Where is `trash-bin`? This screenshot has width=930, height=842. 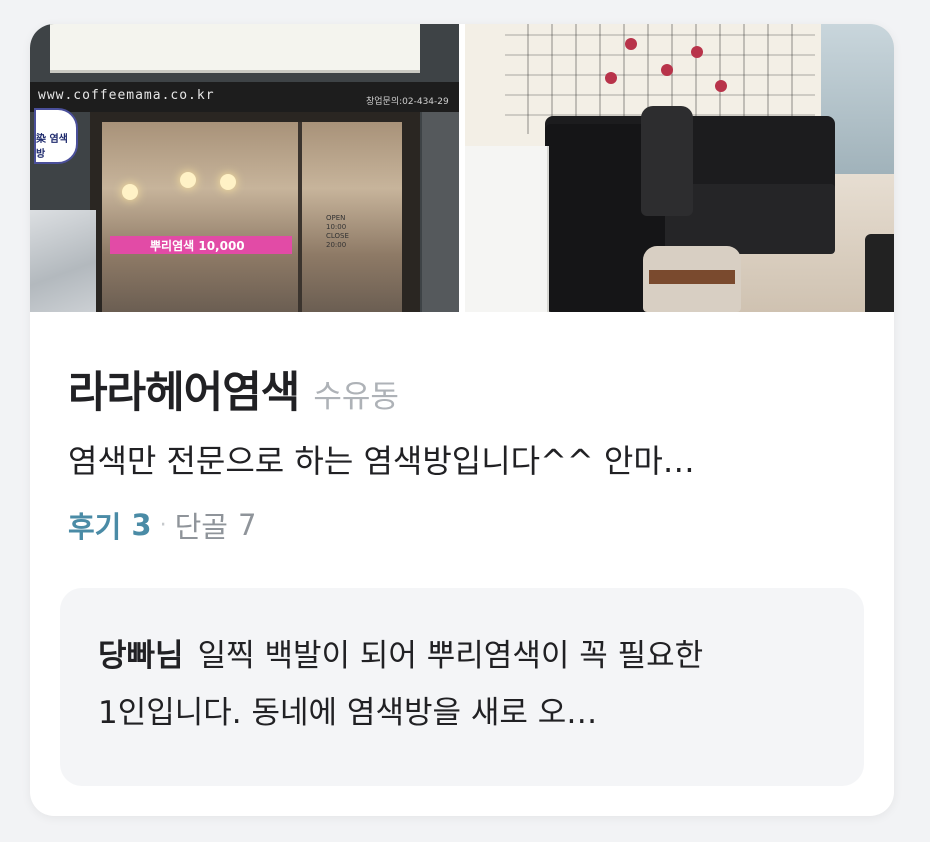 trash-bin is located at coordinates (879, 273).